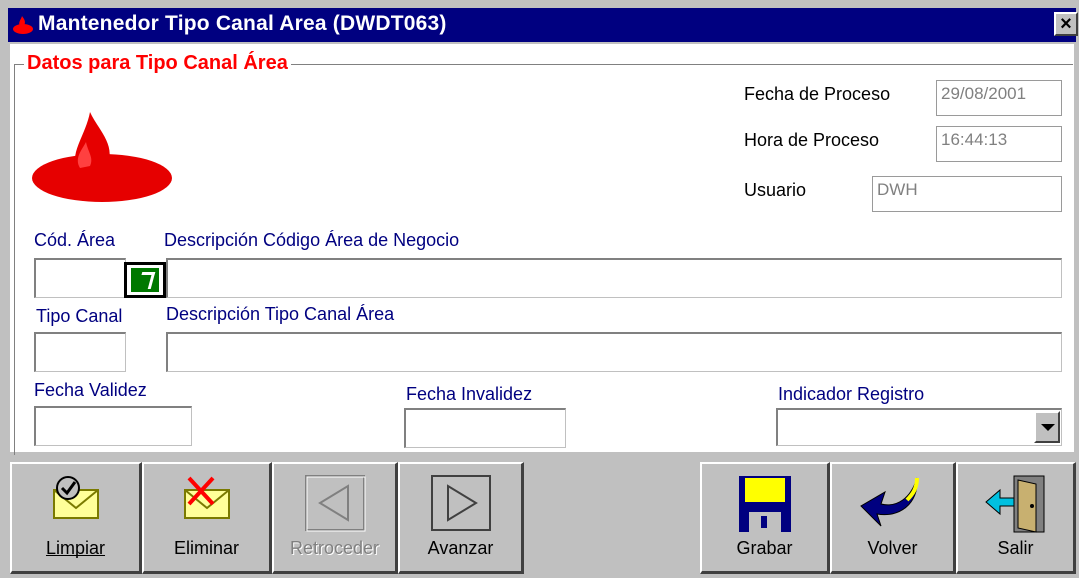 The image size is (1079, 578). Describe the element at coordinates (775, 190) in the screenshot. I see `usuario-label: Usuario` at that location.